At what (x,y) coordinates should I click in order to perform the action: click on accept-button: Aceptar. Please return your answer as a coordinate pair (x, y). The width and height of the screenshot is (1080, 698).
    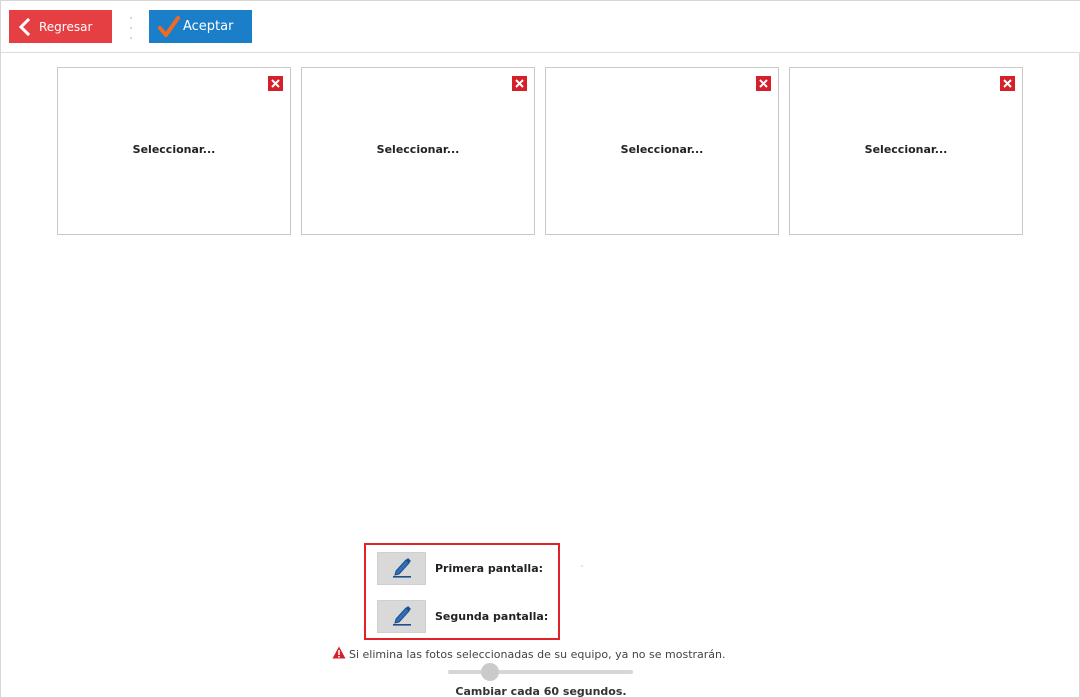
    Looking at the image, I should click on (200, 26).